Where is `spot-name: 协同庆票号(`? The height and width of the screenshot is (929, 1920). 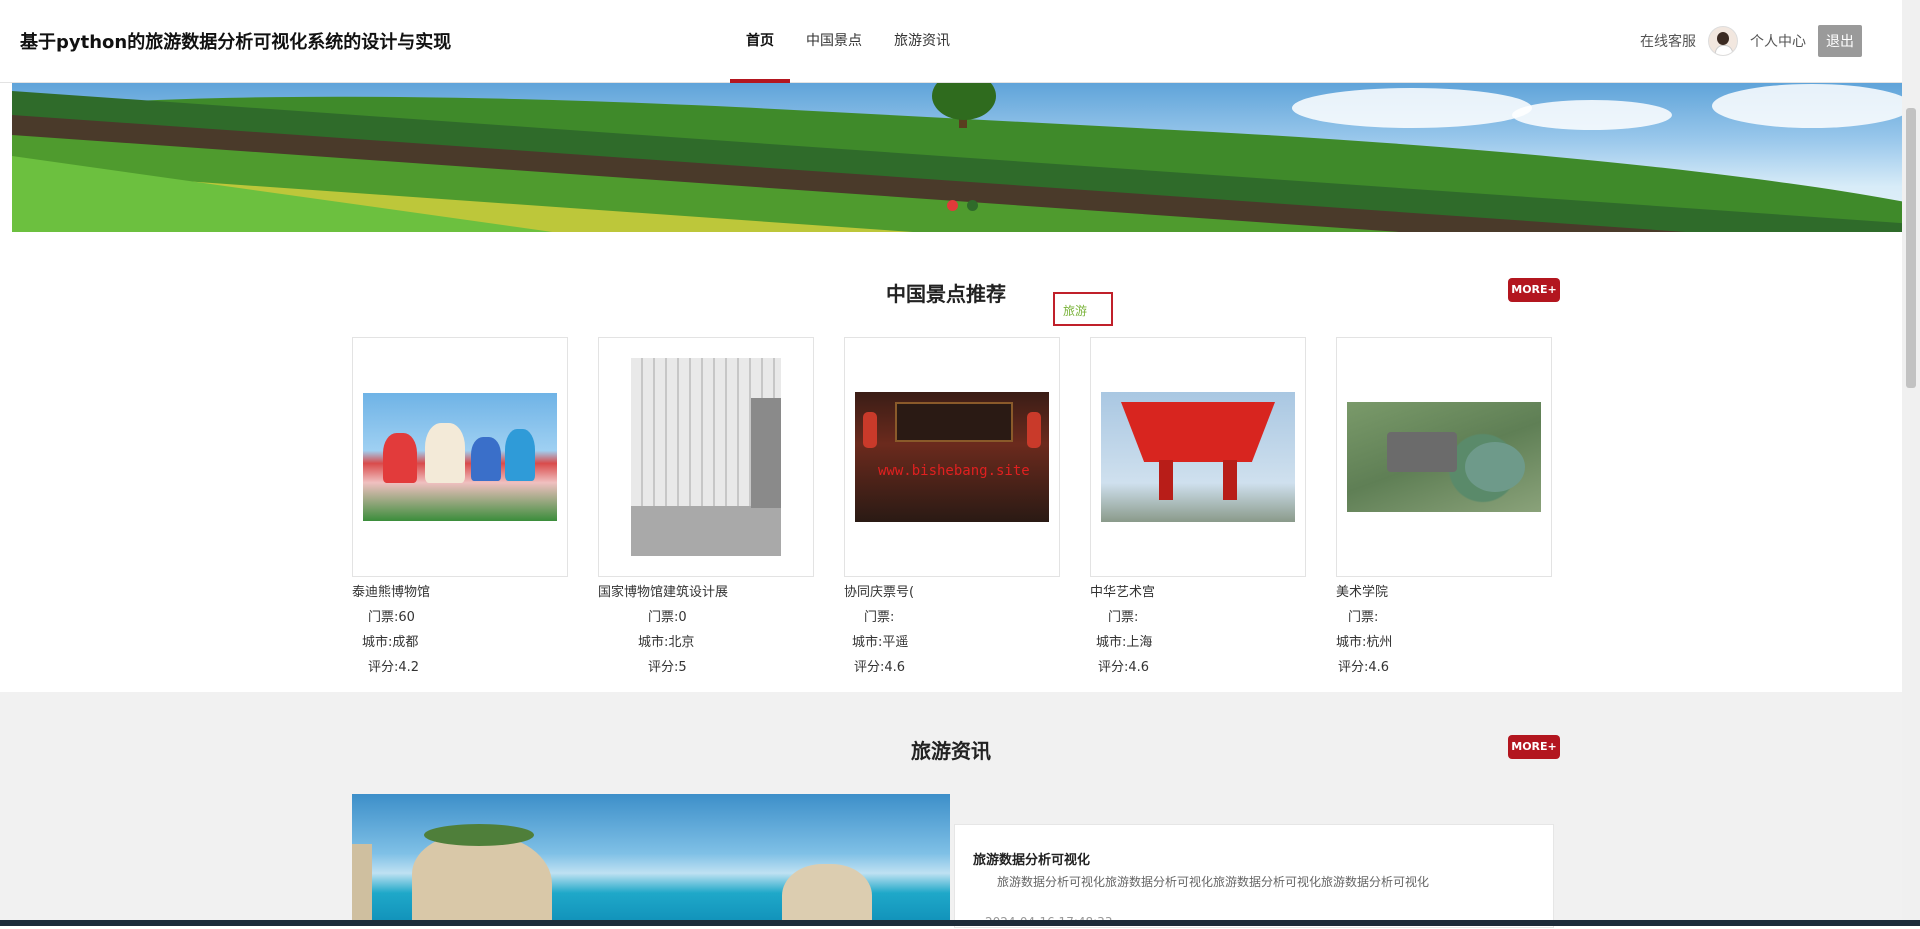 spot-name: 协同庆票号( is located at coordinates (879, 592).